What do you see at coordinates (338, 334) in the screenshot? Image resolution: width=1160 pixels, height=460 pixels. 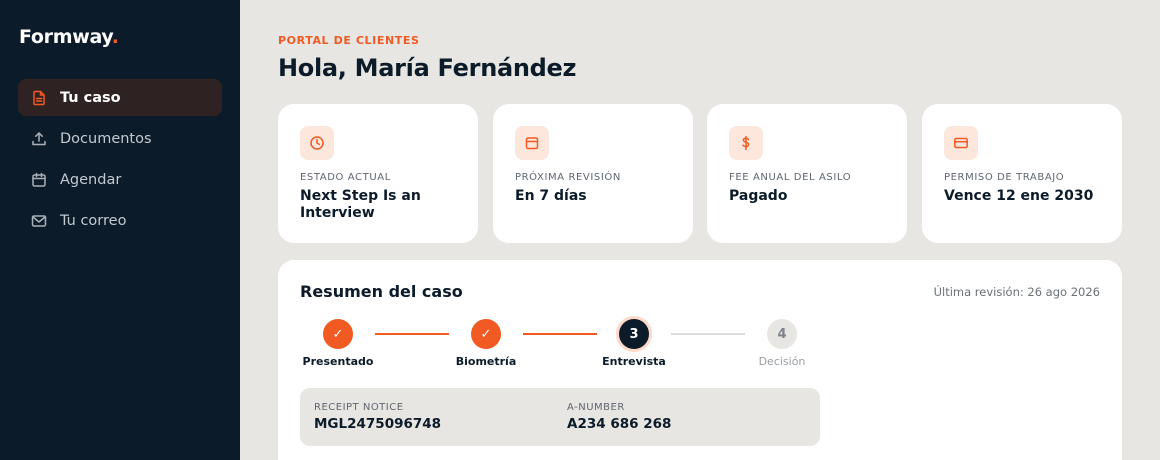 I see `step-marker-presentado: ✓` at bounding box center [338, 334].